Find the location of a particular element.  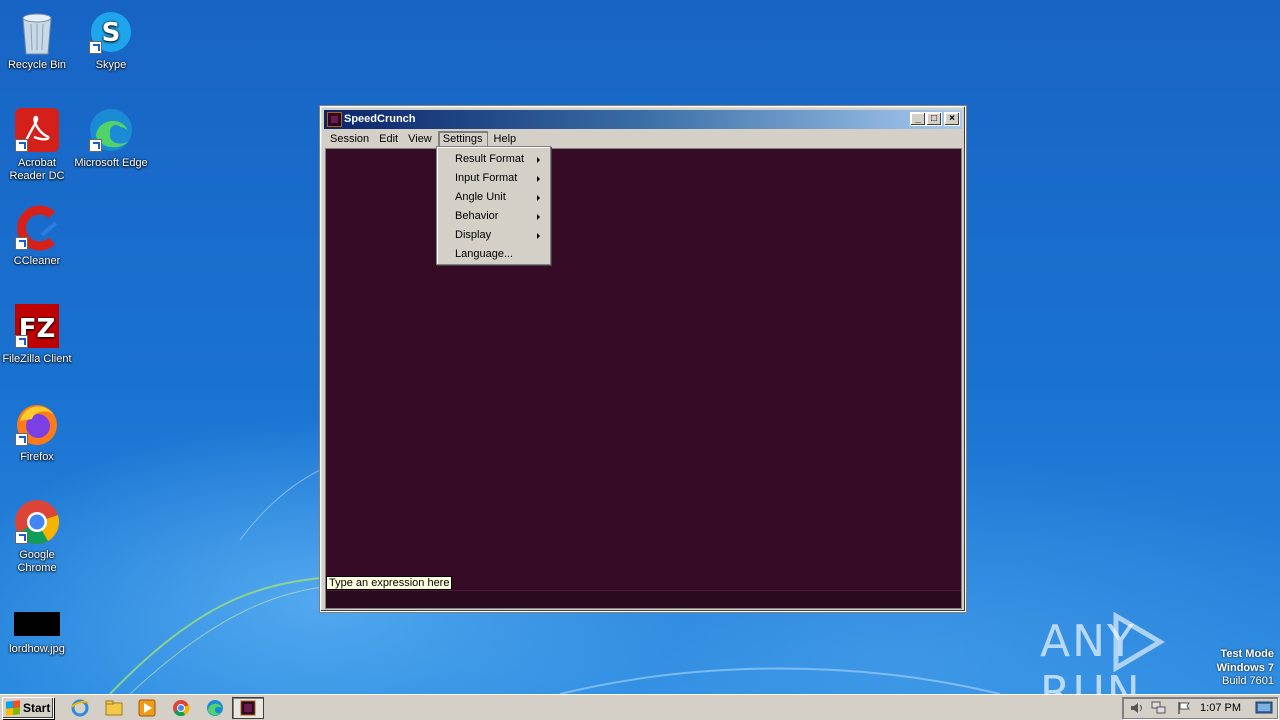

menu-item-behavior: Behavior is located at coordinates (493, 216).